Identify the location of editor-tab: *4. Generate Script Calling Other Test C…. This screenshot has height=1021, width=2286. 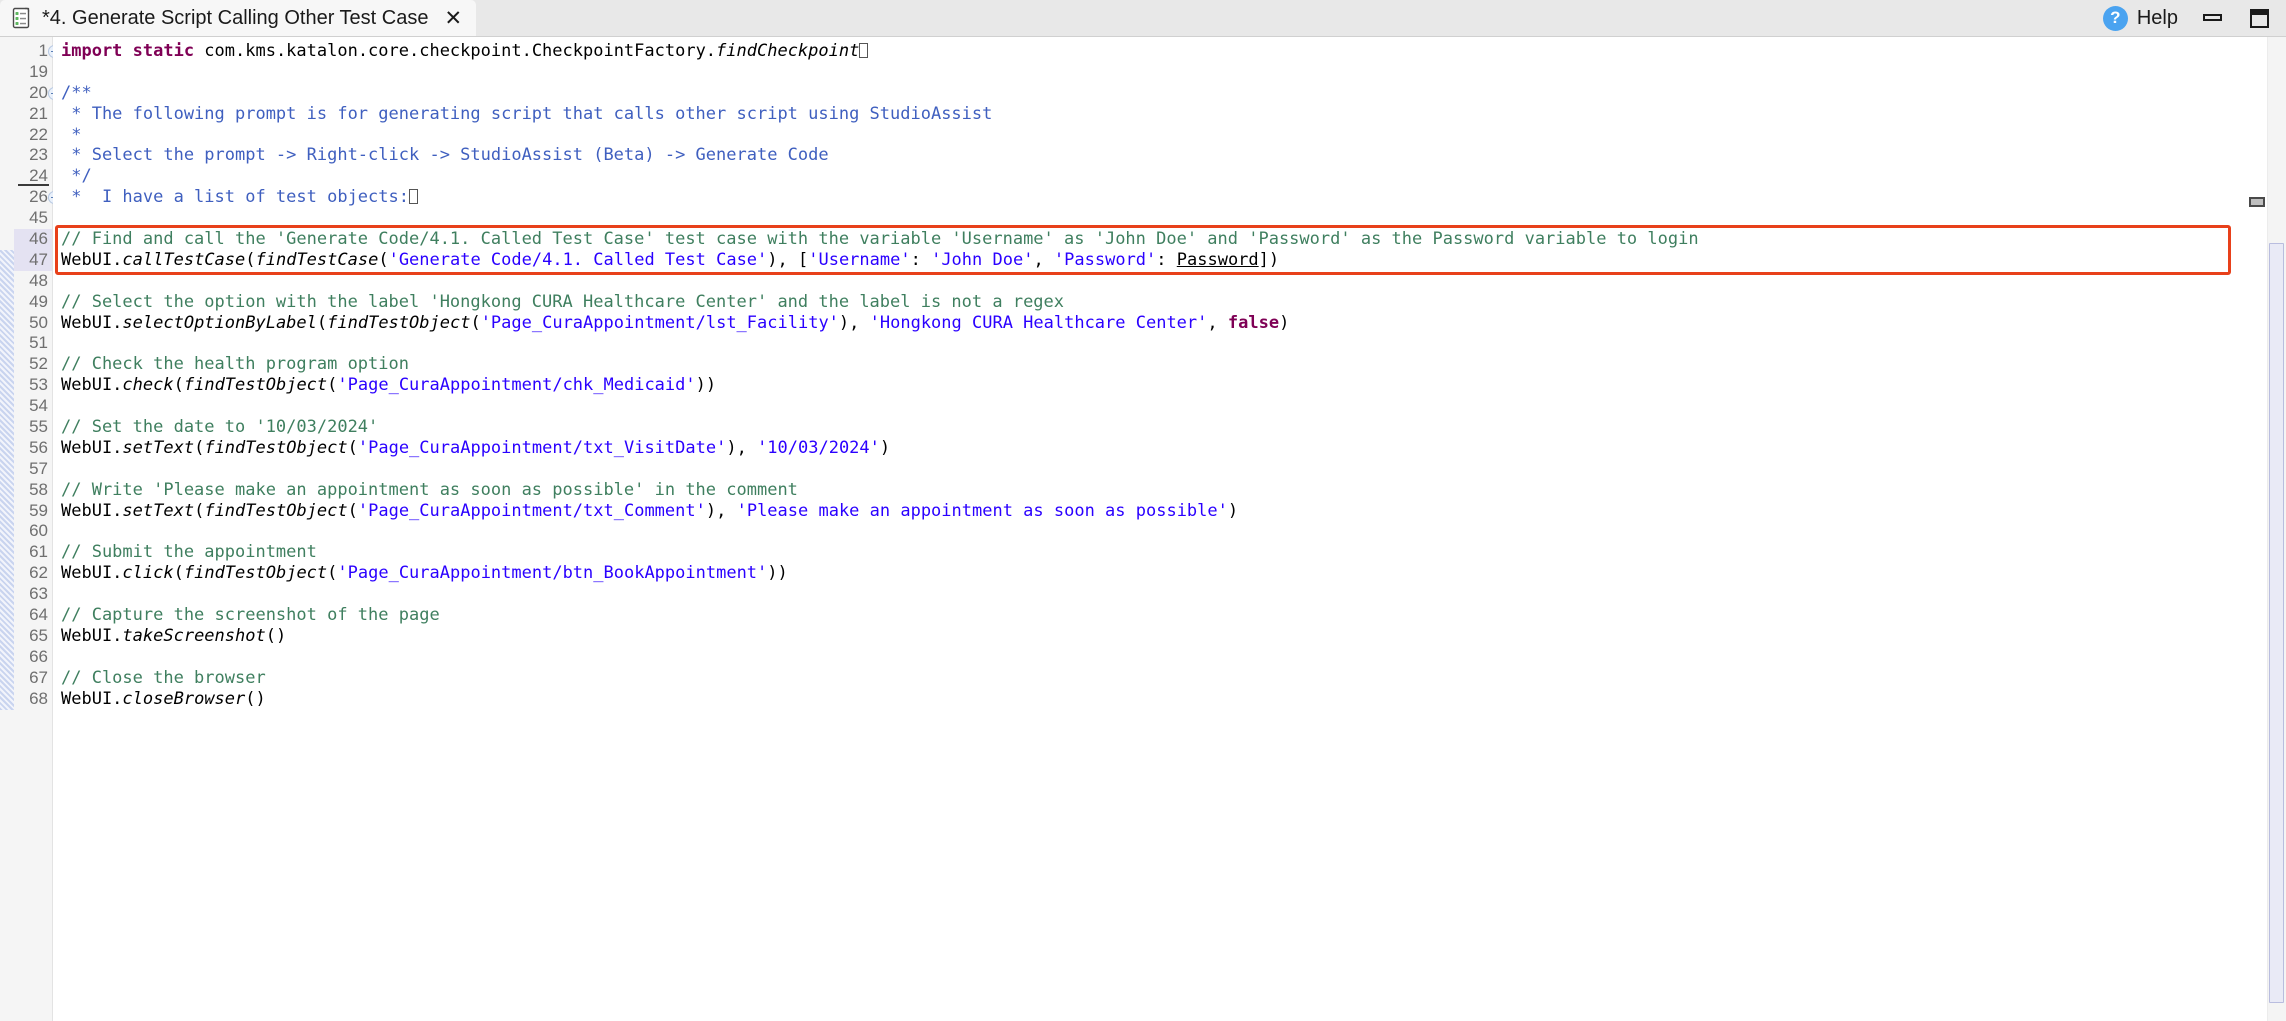
(238, 18).